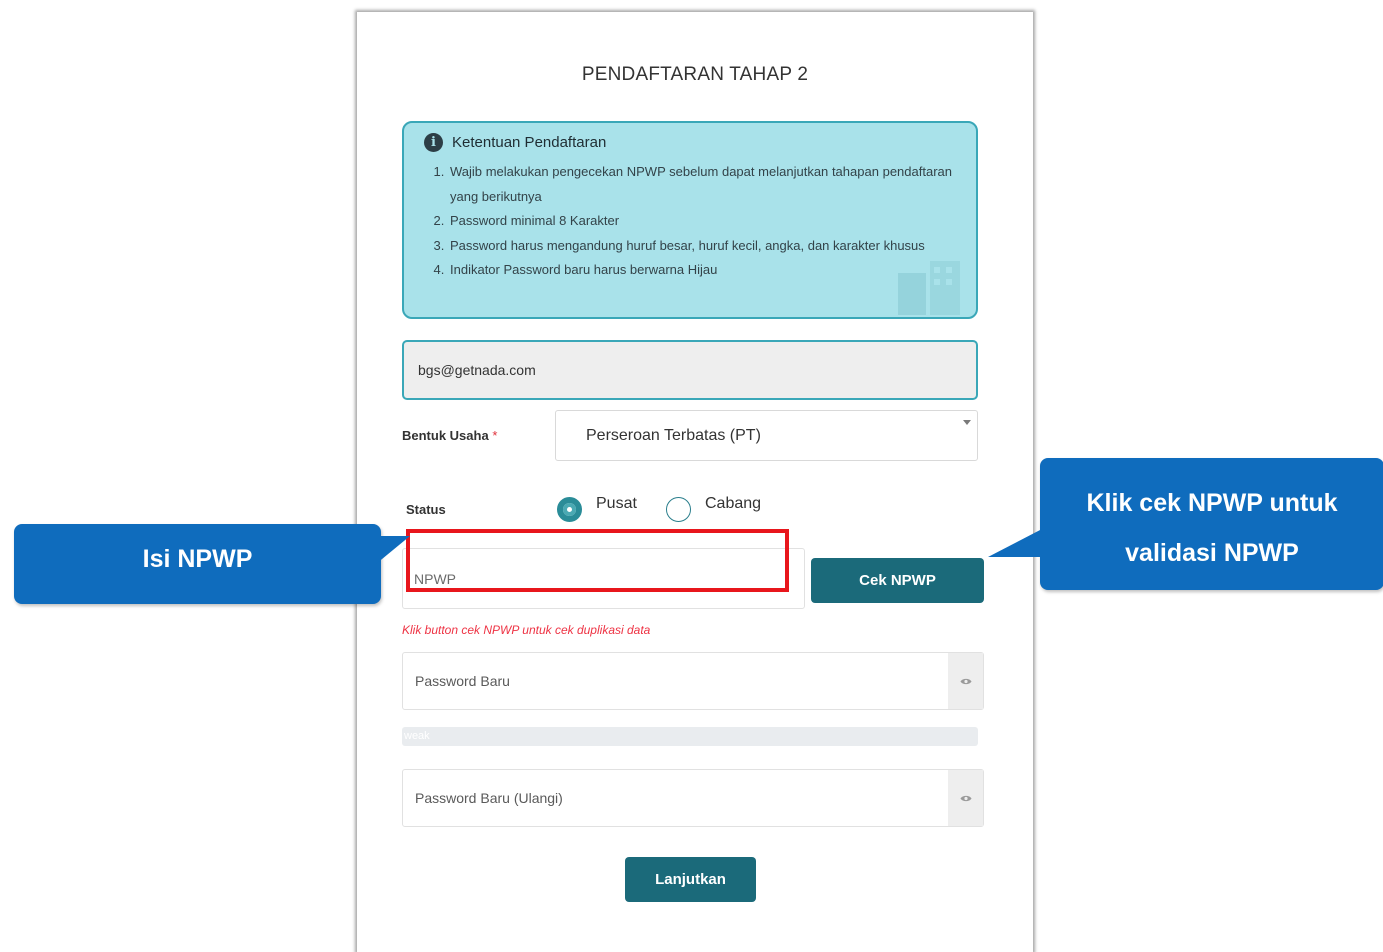 The image size is (1383, 952). I want to click on info-circle-icon: i, so click(433, 142).